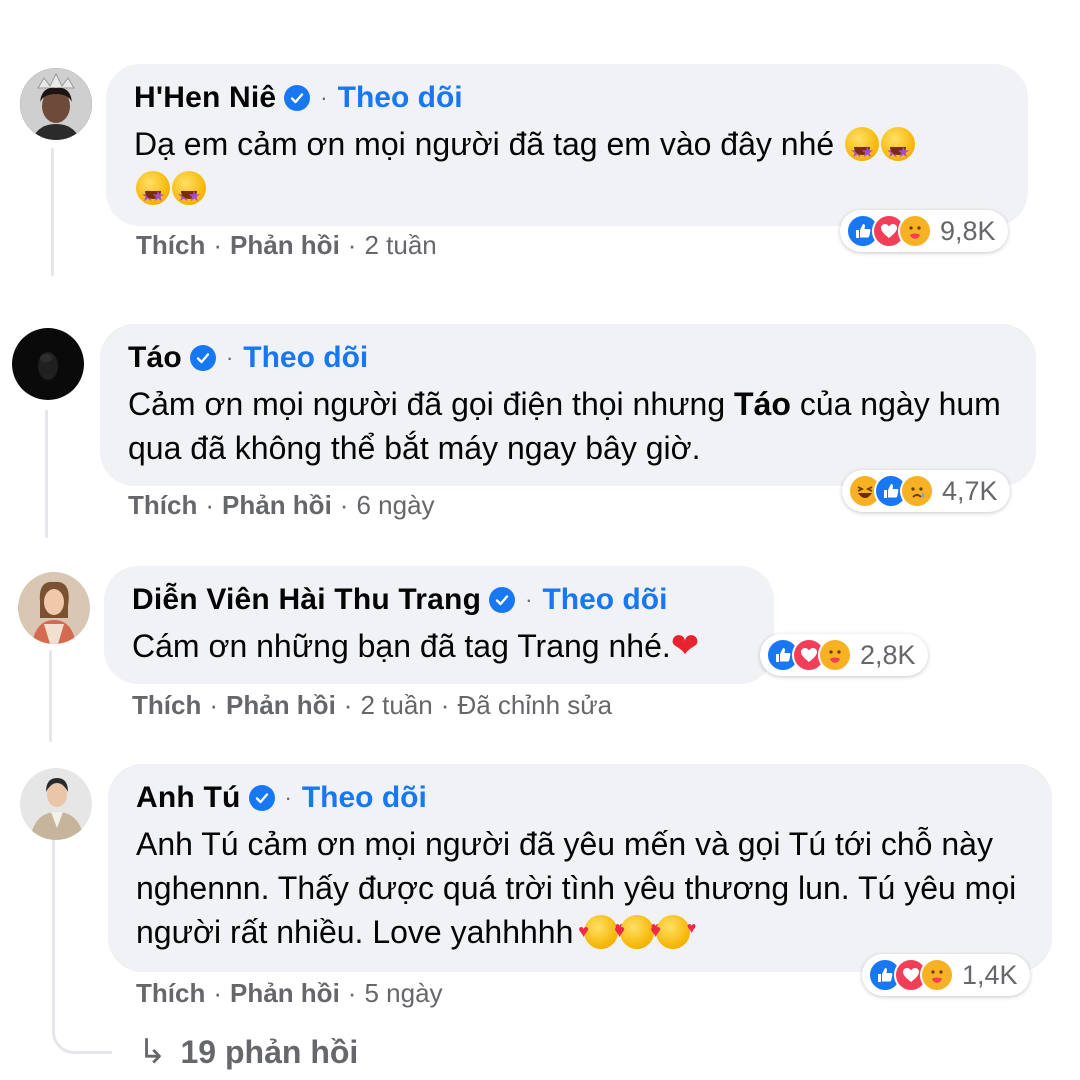 Image resolution: width=1080 pixels, height=1080 pixels. I want to click on reply-arrow-icon: ↳, so click(152, 1052).